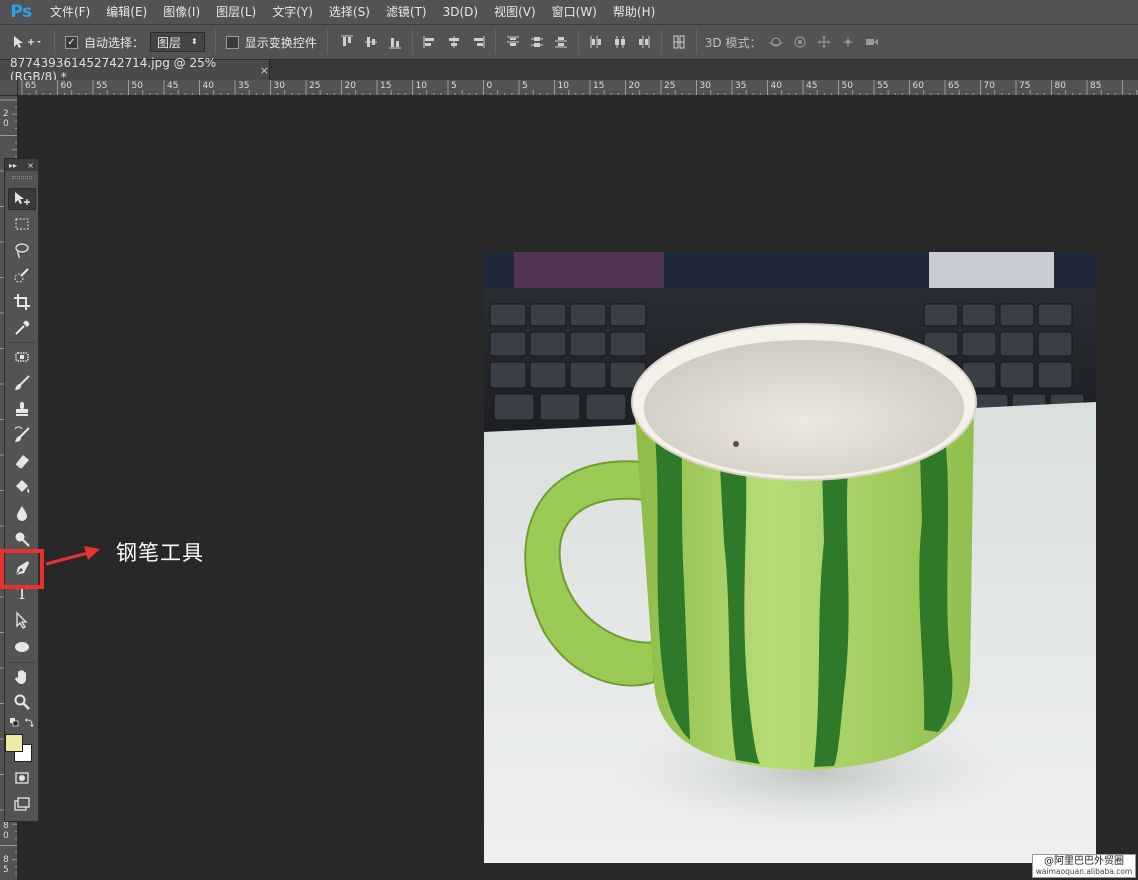 The height and width of the screenshot is (880, 1138). What do you see at coordinates (634, 12) in the screenshot?
I see `menu-help: 帮助(H)` at bounding box center [634, 12].